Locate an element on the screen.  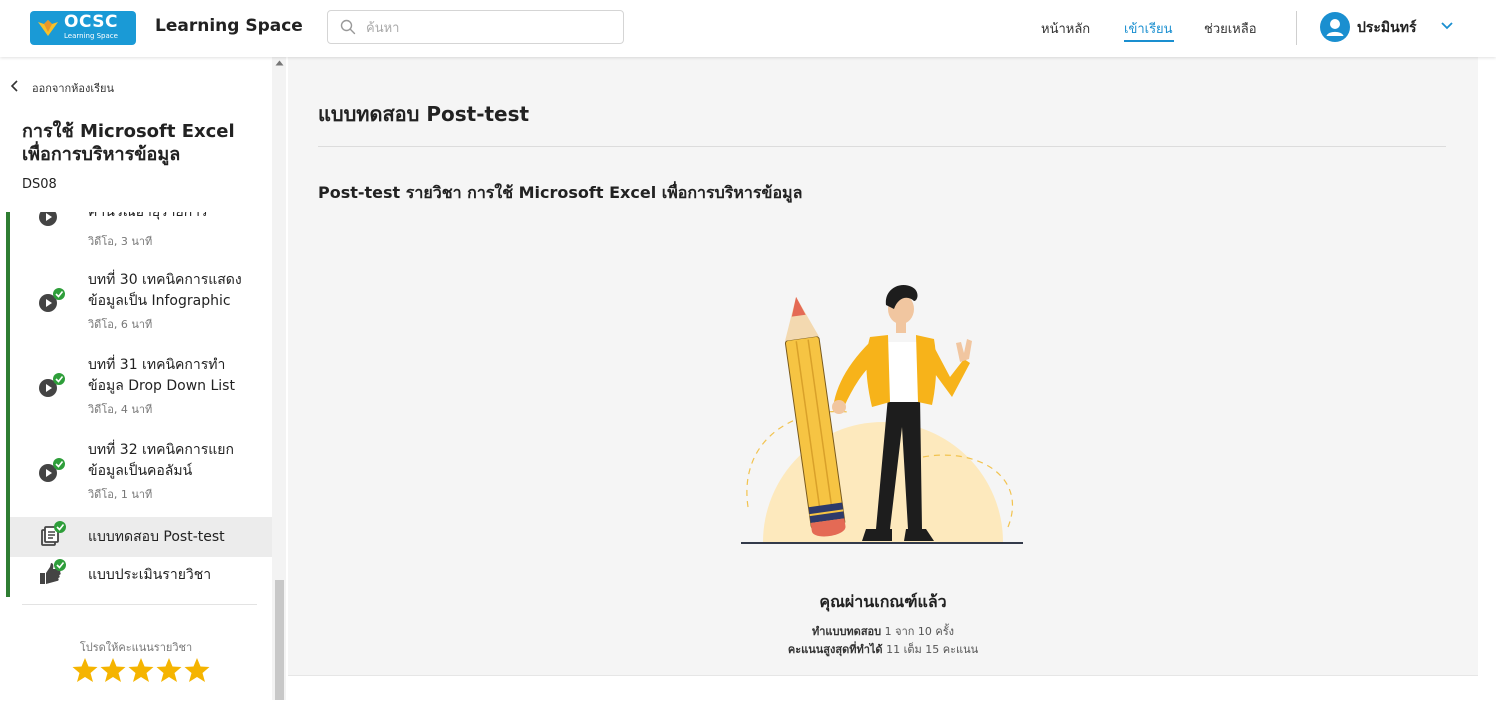
user-icon is located at coordinates (1335, 27).